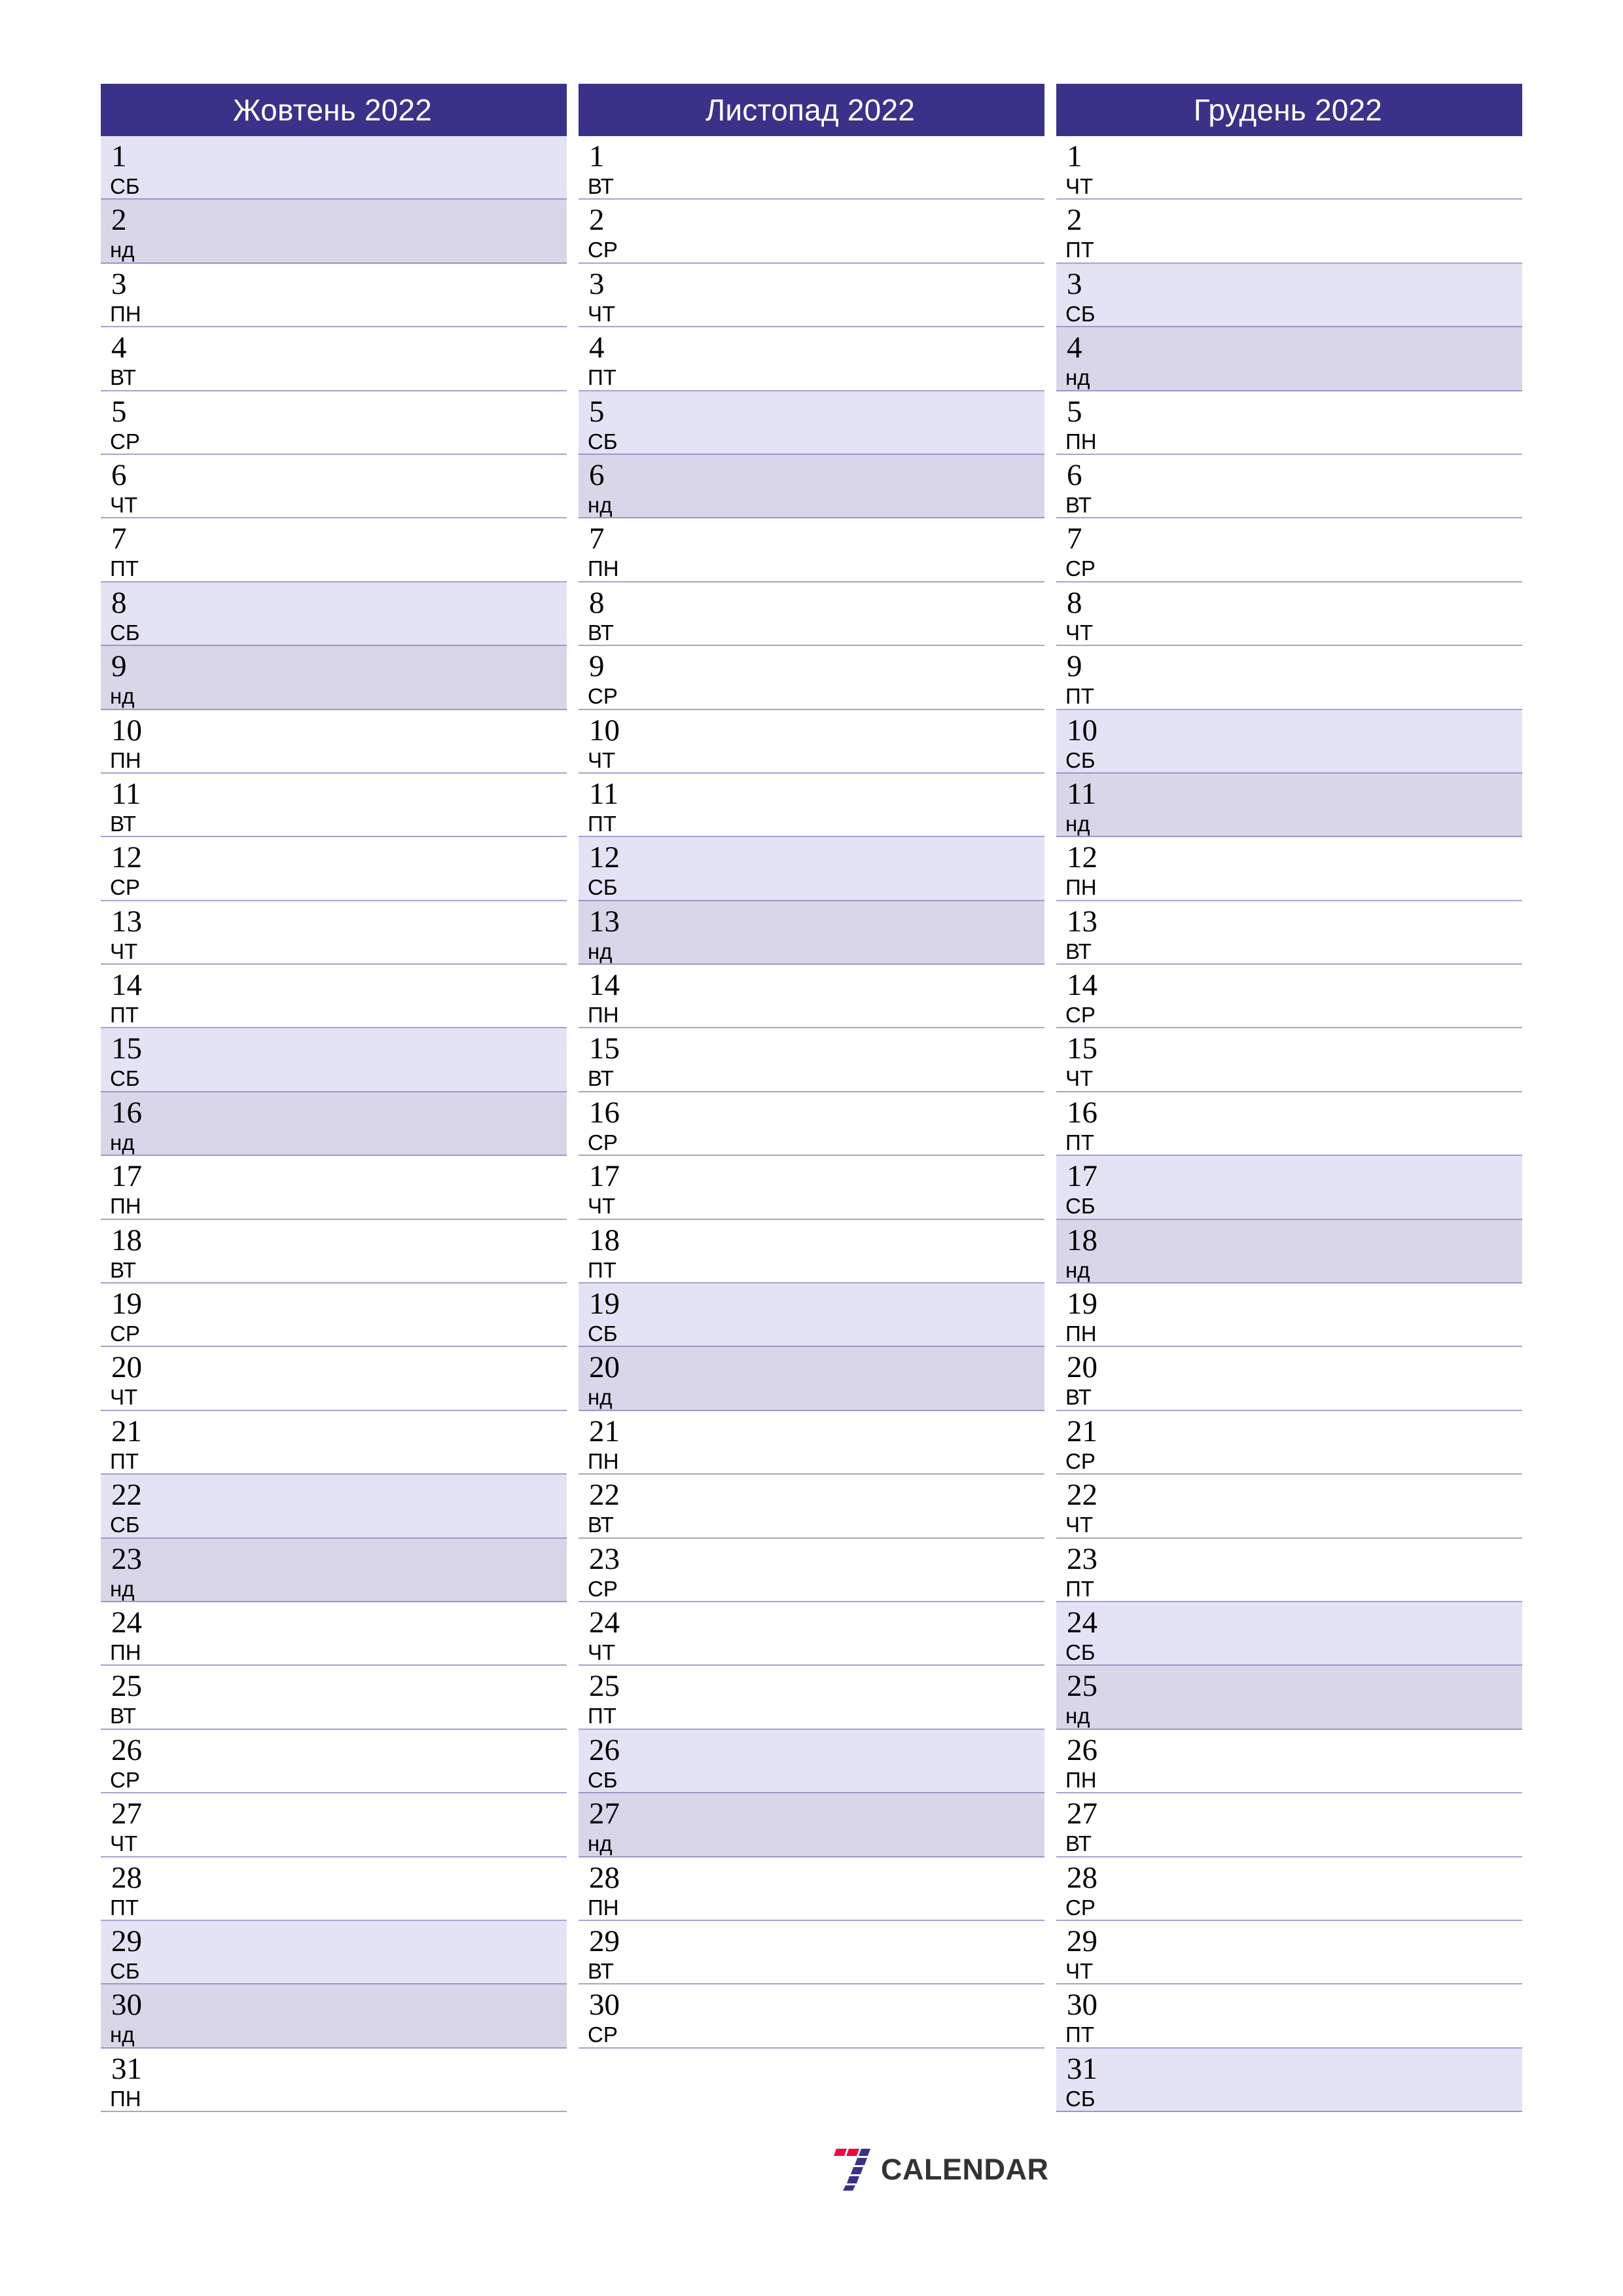 Image resolution: width=1623 pixels, height=2296 pixels. What do you see at coordinates (334, 550) in the screenshot?
I see `day-row: 7 ПТ` at bounding box center [334, 550].